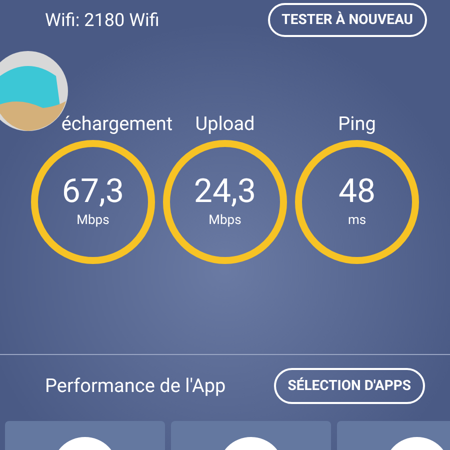  What do you see at coordinates (347, 20) in the screenshot?
I see `retest-button: TESTER À NOUVEAU` at bounding box center [347, 20].